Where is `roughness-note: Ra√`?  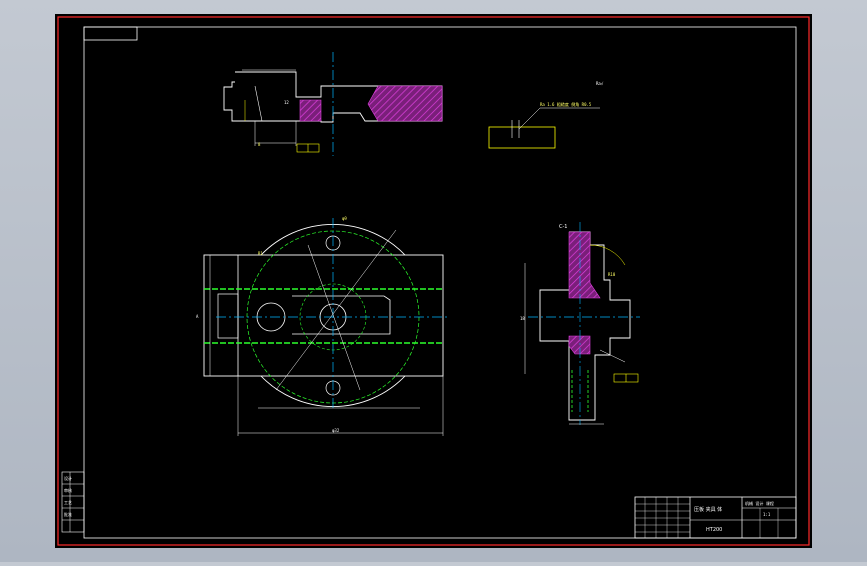
roughness-note: Ra√ is located at coordinates (600, 83).